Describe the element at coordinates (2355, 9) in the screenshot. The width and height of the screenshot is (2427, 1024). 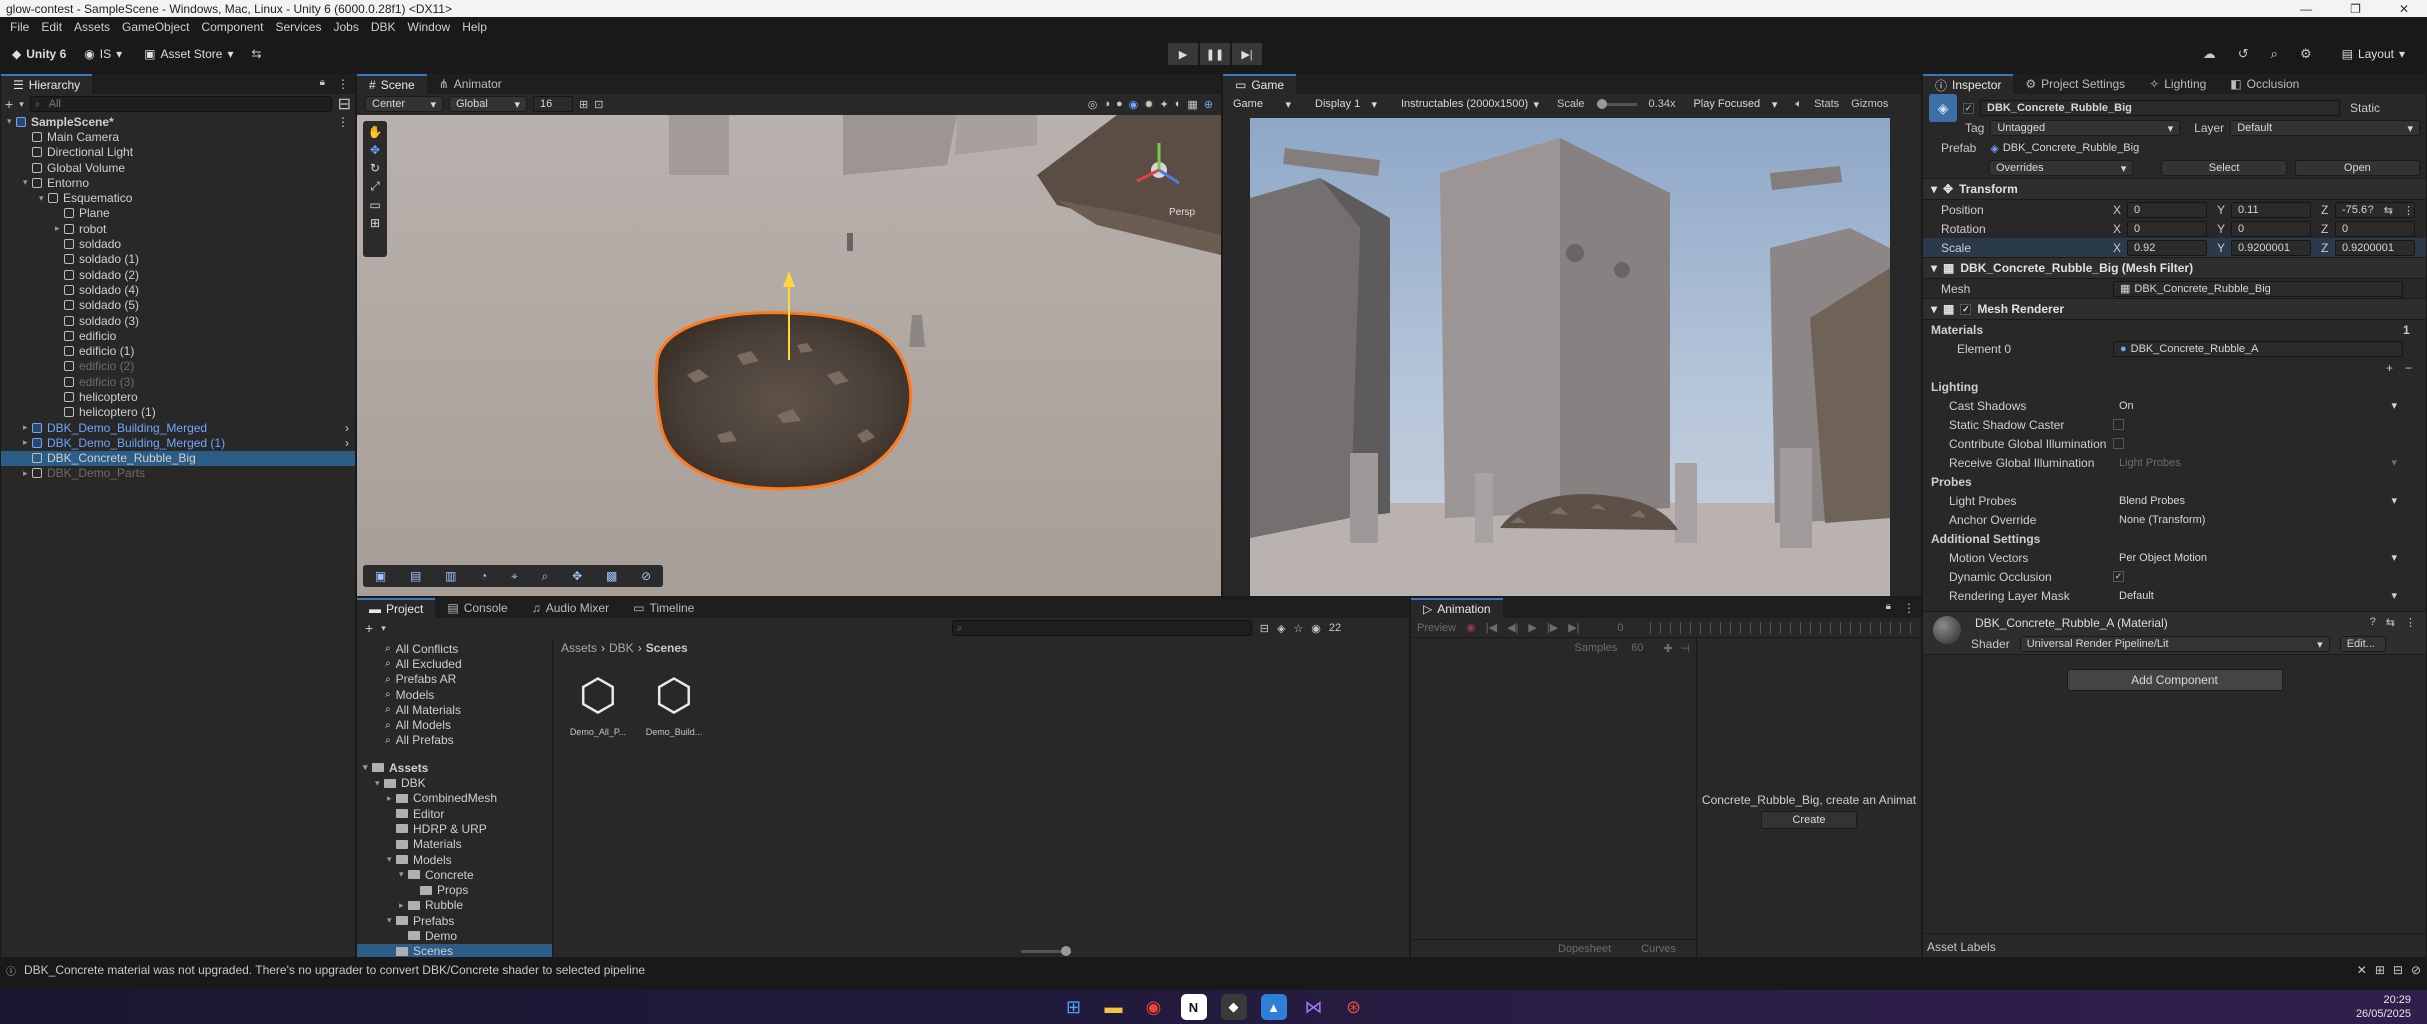
I see `maximize-icon: ❐` at that location.